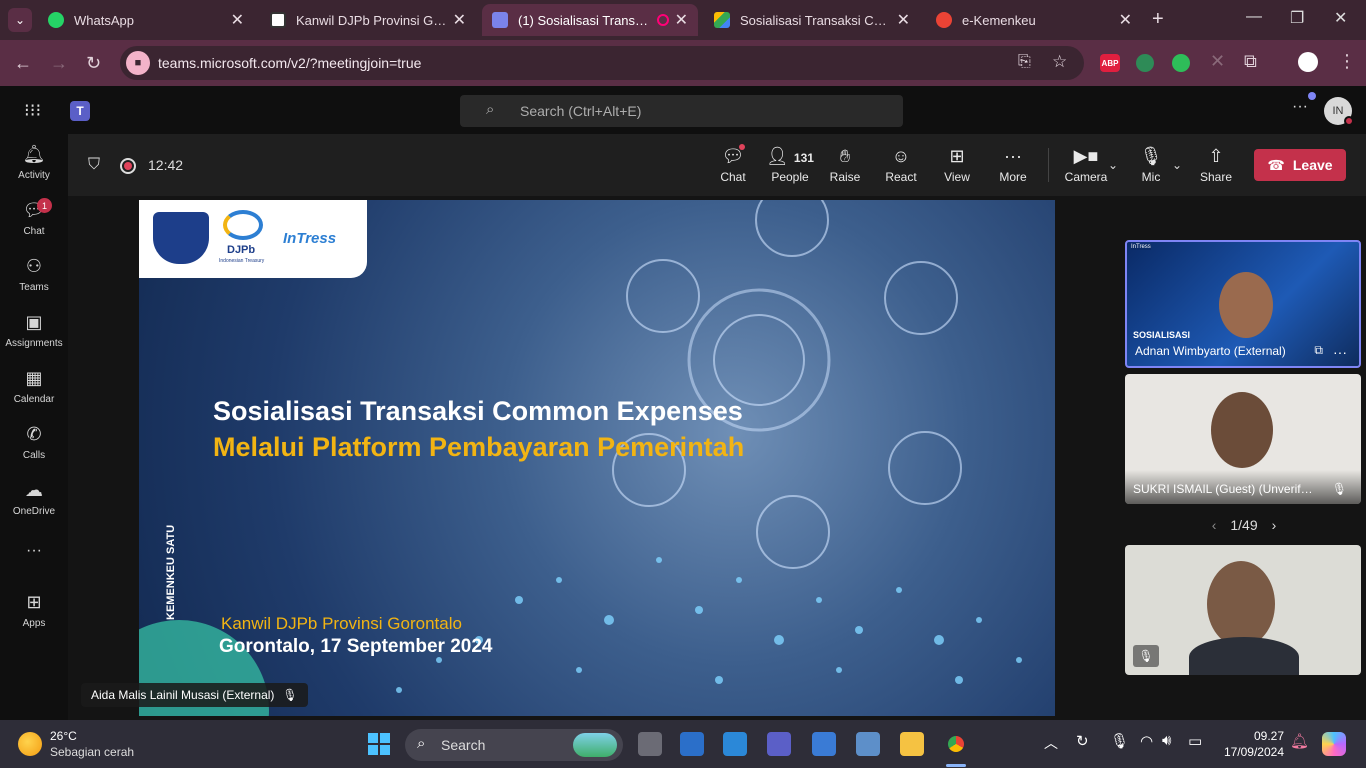 Image resolution: width=1366 pixels, height=768 pixels. Describe the element at coordinates (1216, 156) in the screenshot. I see `share-screen-icon: ⇧` at that location.